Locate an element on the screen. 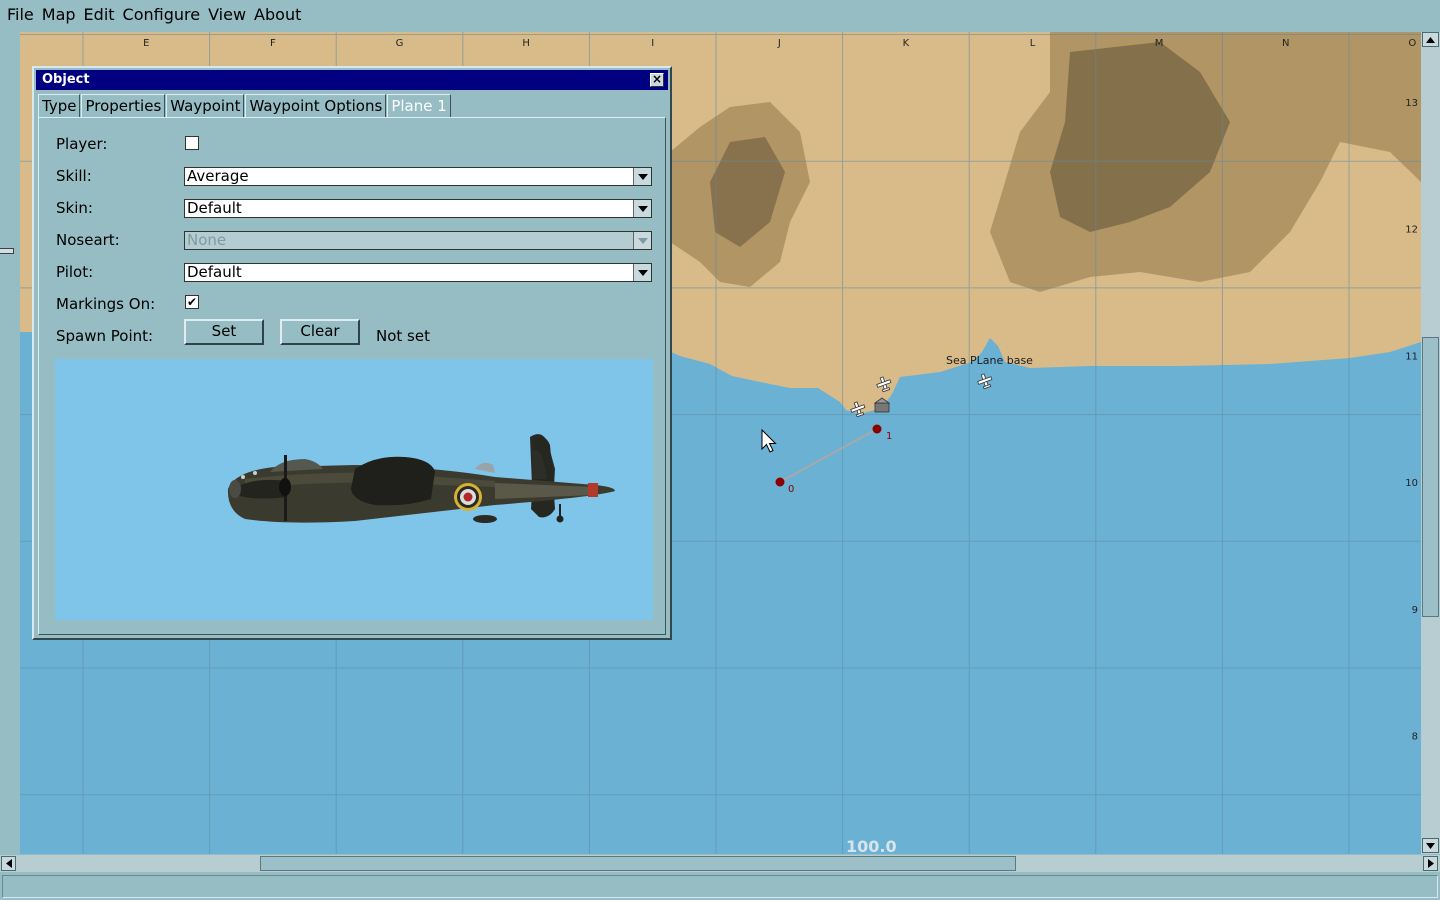 Image resolution: width=1440 pixels, height=900 pixels. pilot-label: Pilot: is located at coordinates (75, 272).